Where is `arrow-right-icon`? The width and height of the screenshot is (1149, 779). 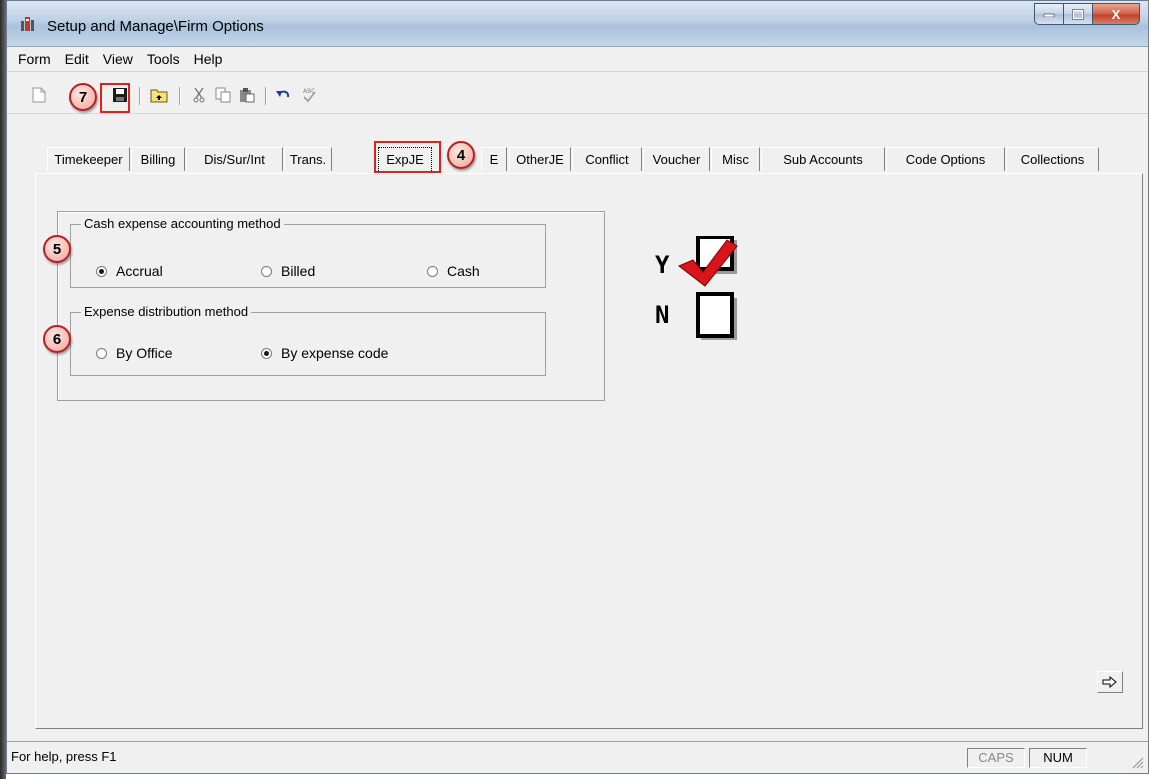
arrow-right-icon is located at coordinates (1109, 682).